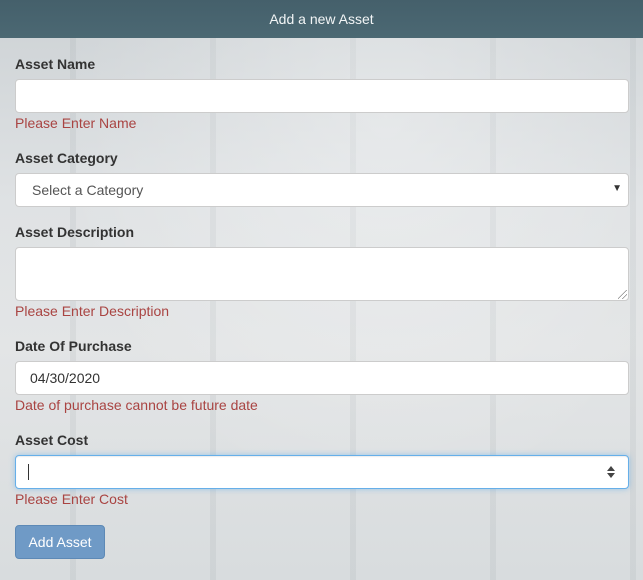  Describe the element at coordinates (322, 190) in the screenshot. I see `asset-category-select: Select a Category ▼` at that location.